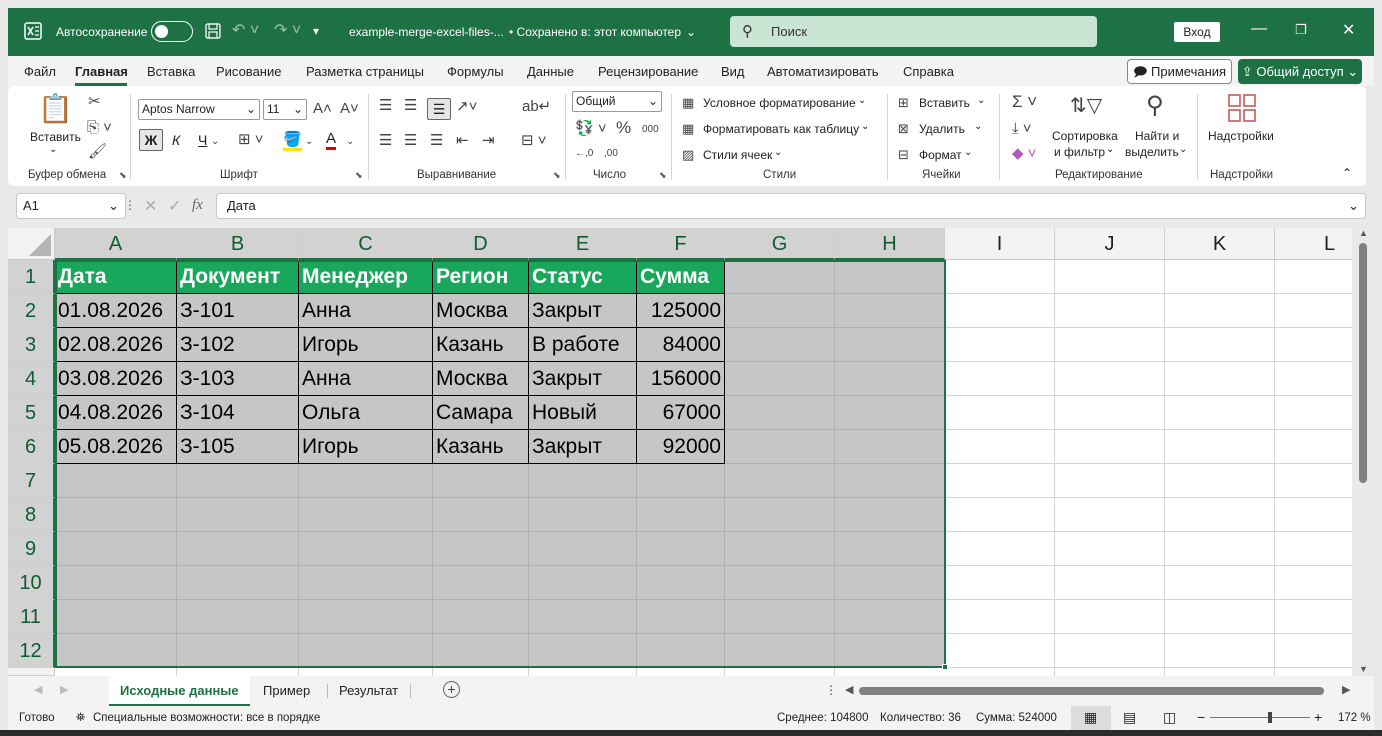  I want to click on decrease-decimal-icon: ,00, so click(611, 154).